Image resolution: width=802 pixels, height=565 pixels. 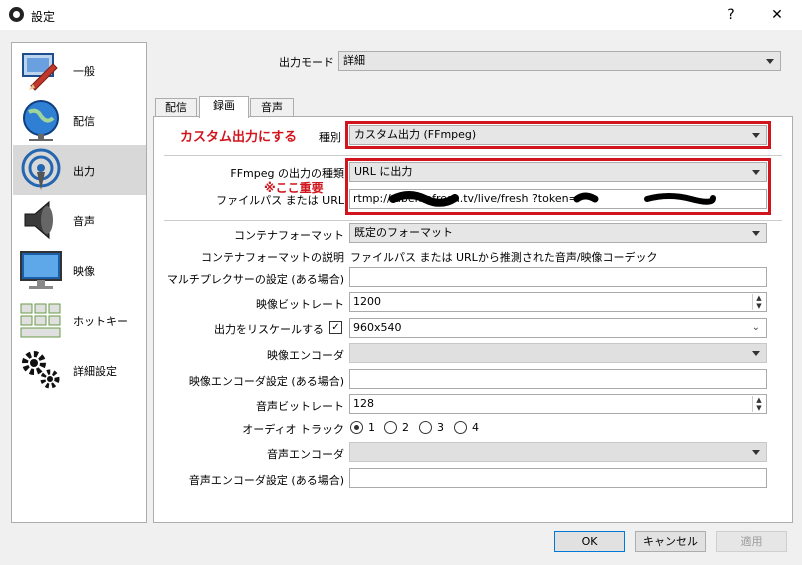 I want to click on video-encoder-label: 映像エンコーダ, so click(x=305, y=355).